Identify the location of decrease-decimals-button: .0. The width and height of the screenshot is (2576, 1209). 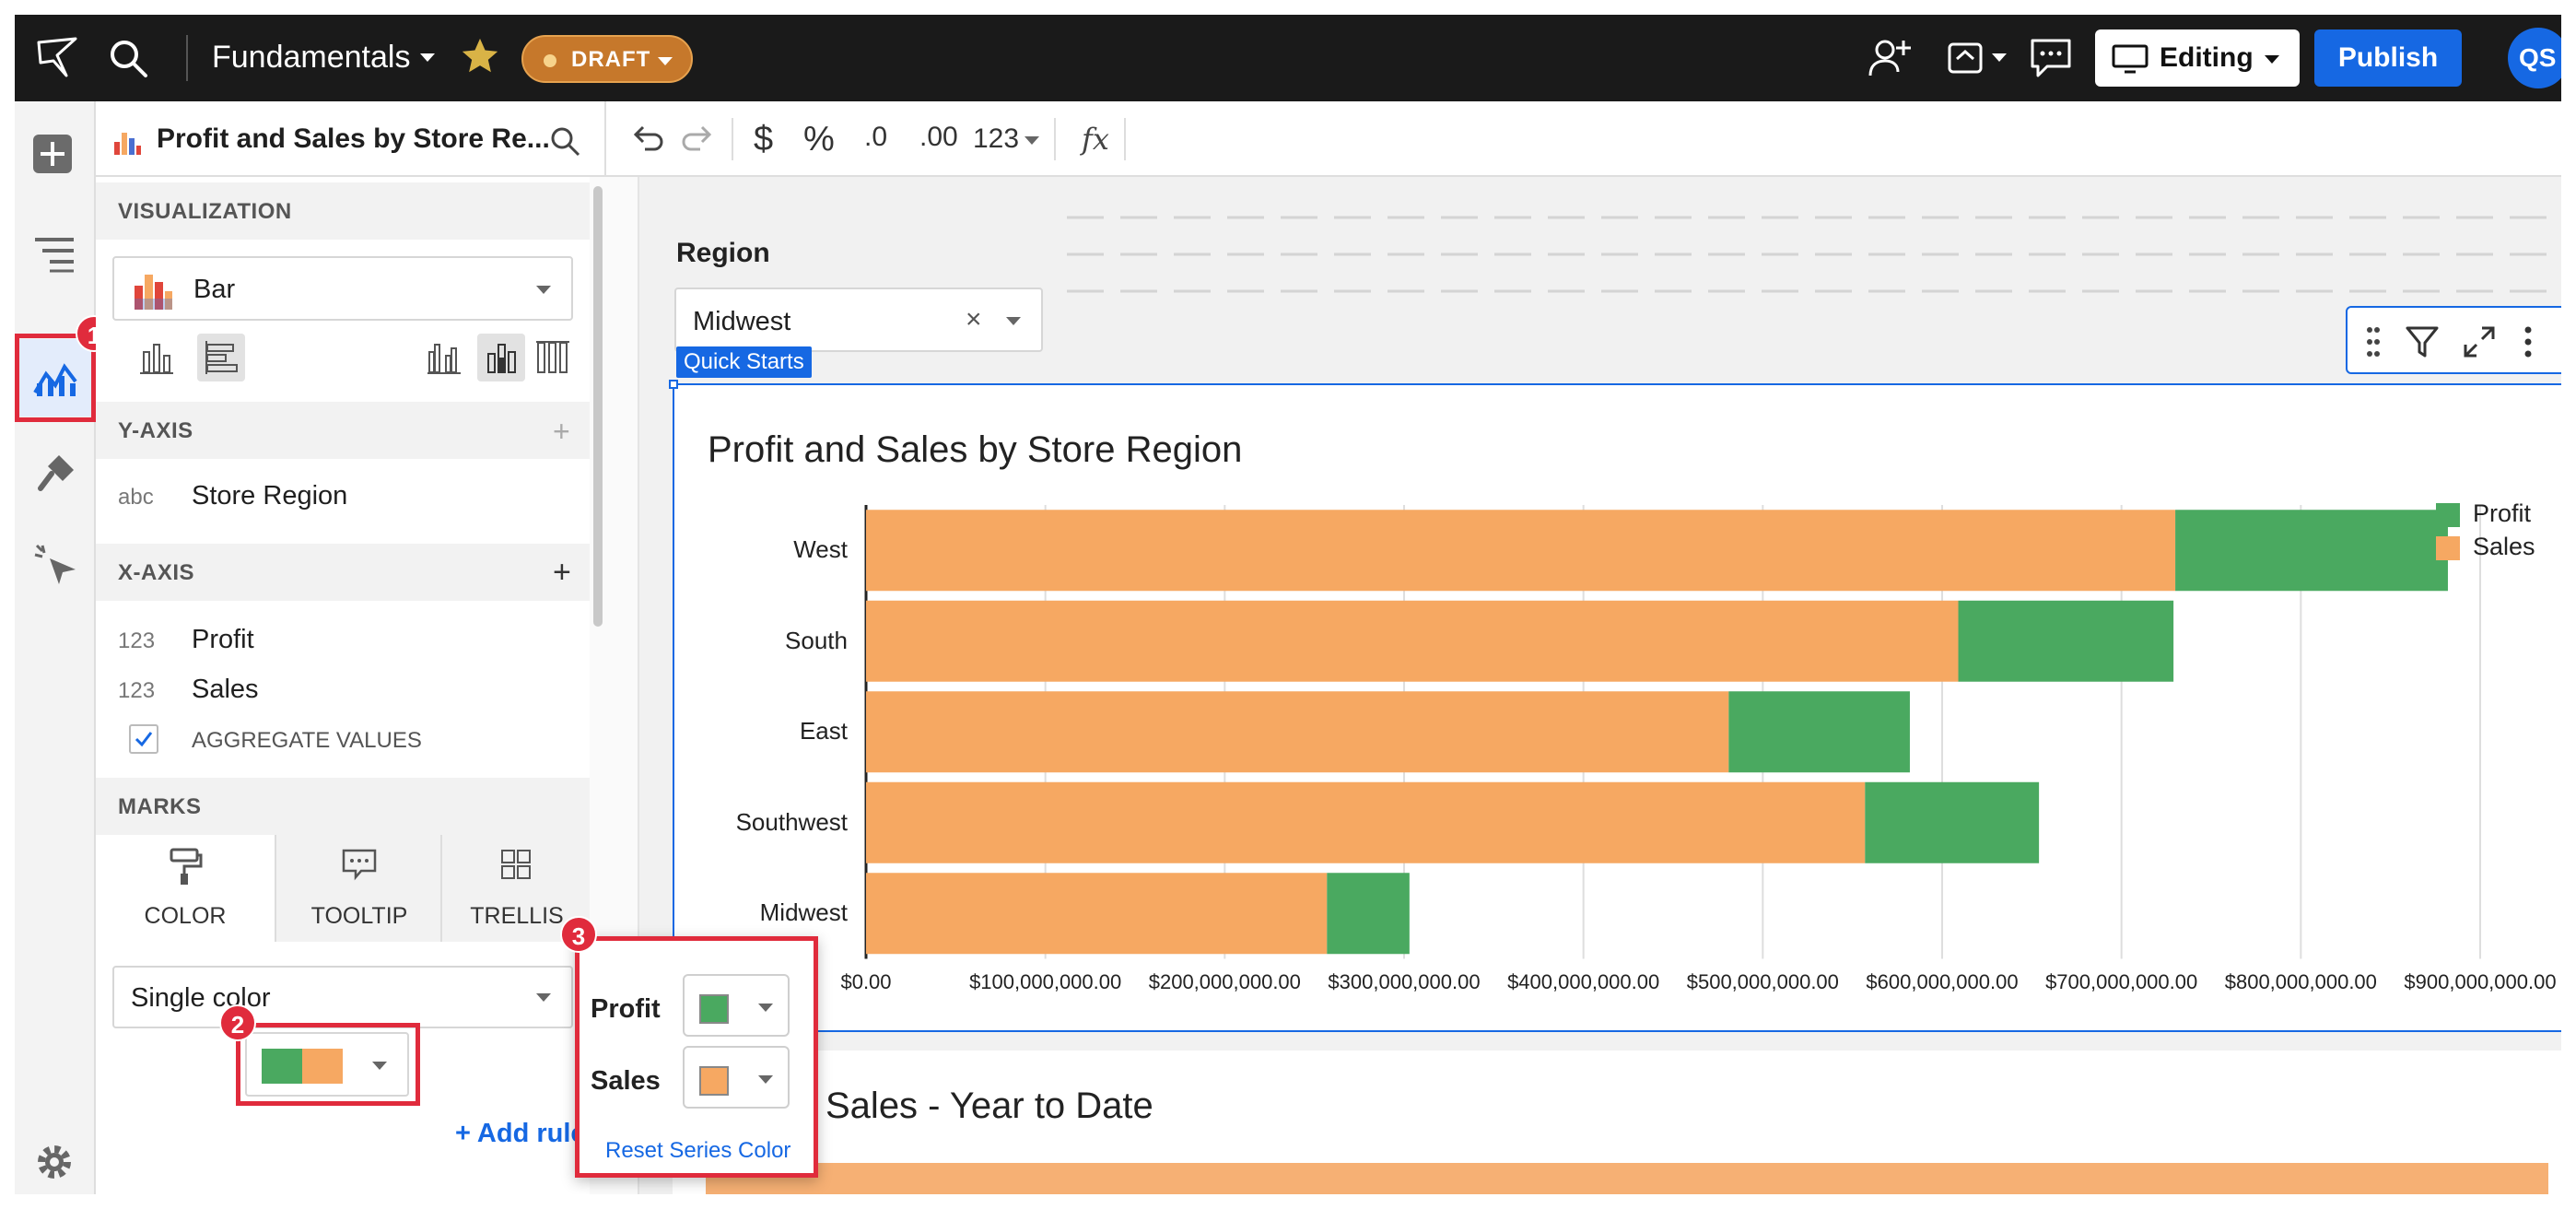
(875, 138).